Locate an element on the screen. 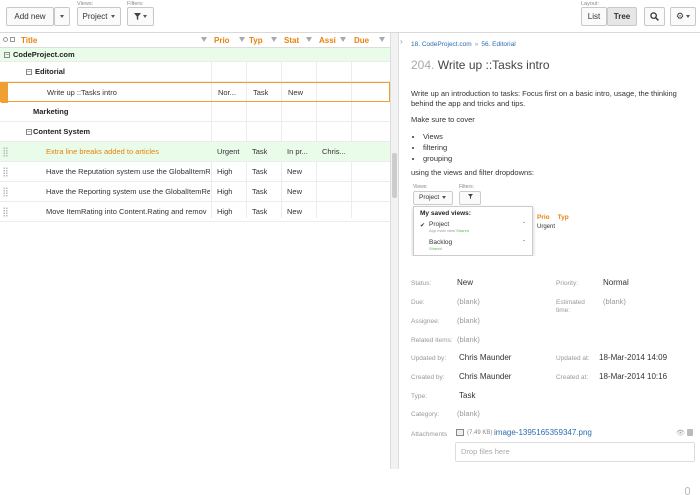 This screenshot has width=700, height=495. layout-list-button: List is located at coordinates (594, 16).